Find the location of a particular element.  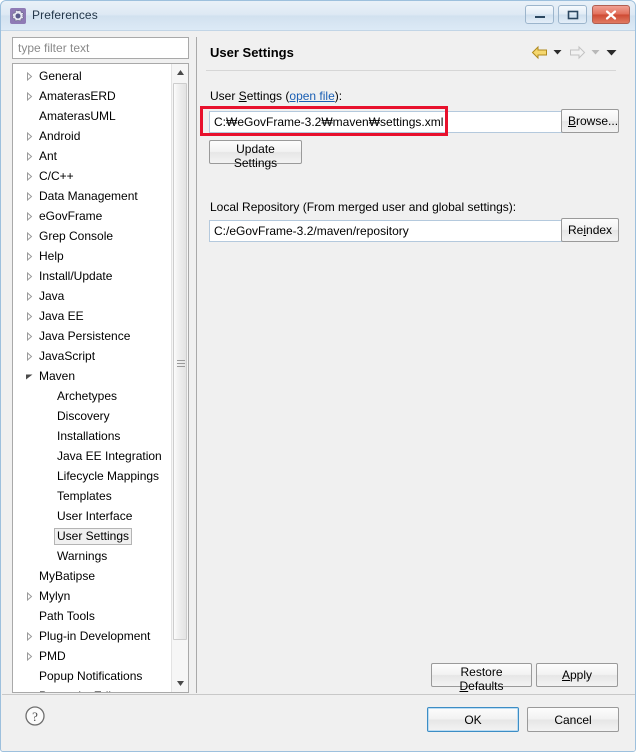

tree-item-grep-console: Grep Console is located at coordinates (92, 236).